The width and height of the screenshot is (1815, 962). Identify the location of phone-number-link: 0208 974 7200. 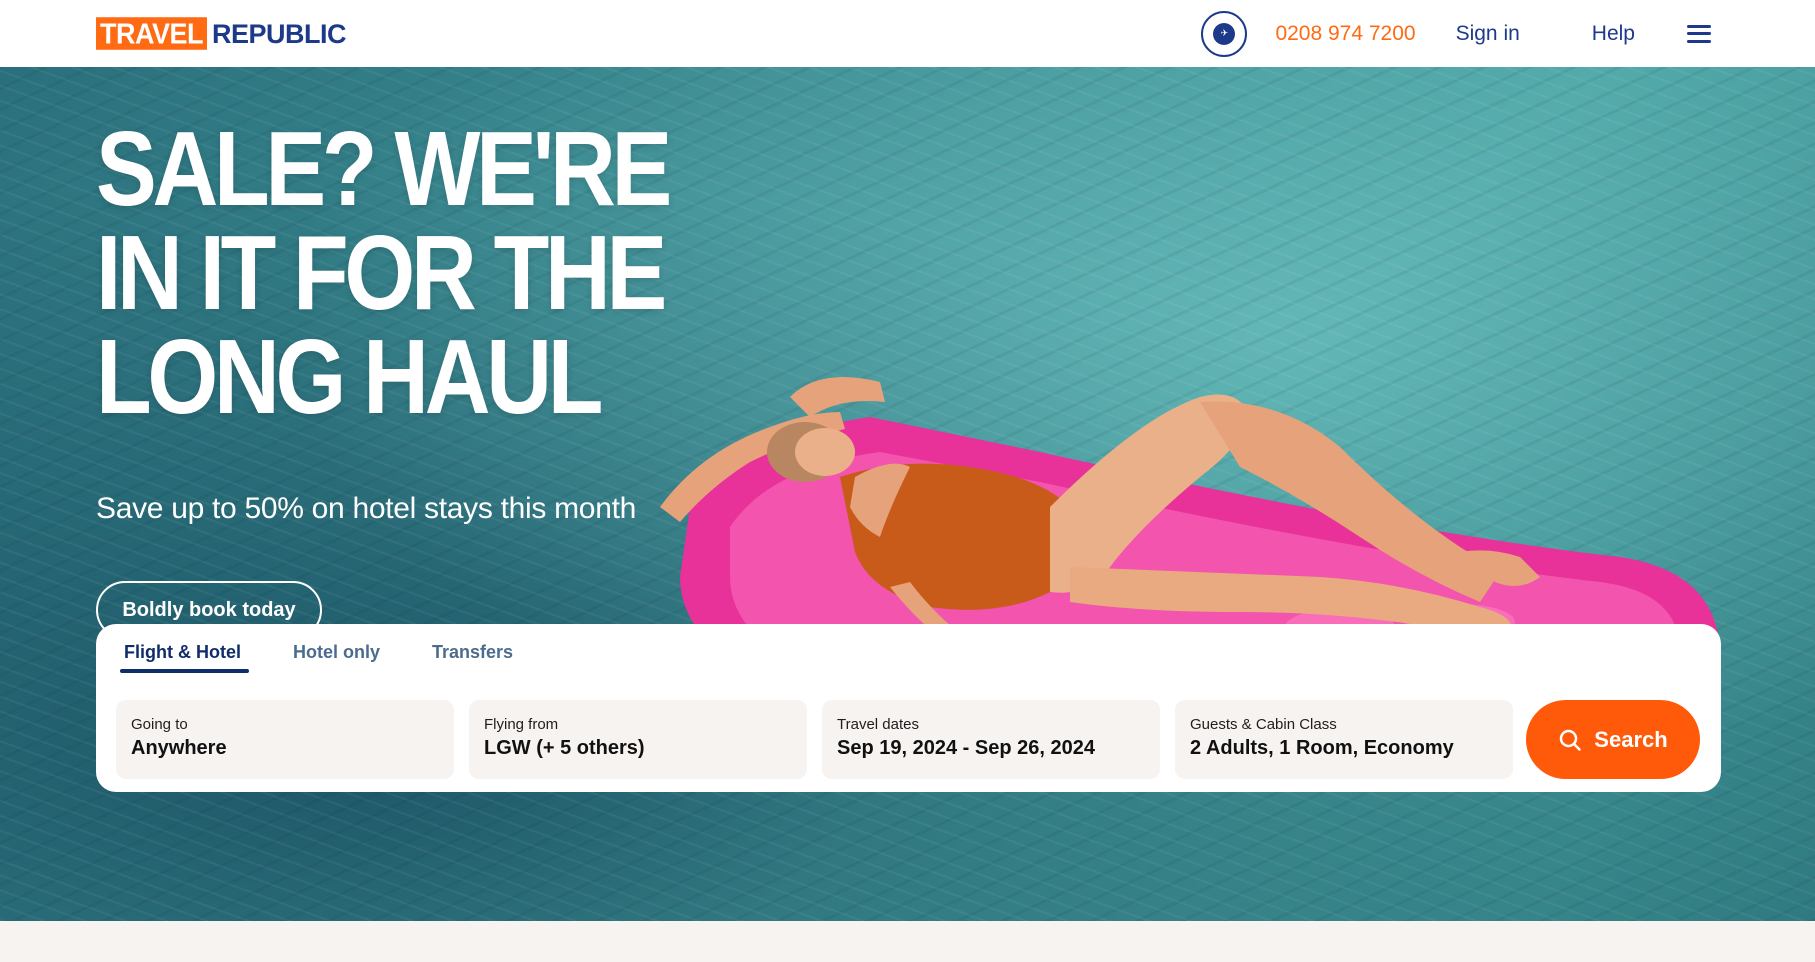
(1345, 34).